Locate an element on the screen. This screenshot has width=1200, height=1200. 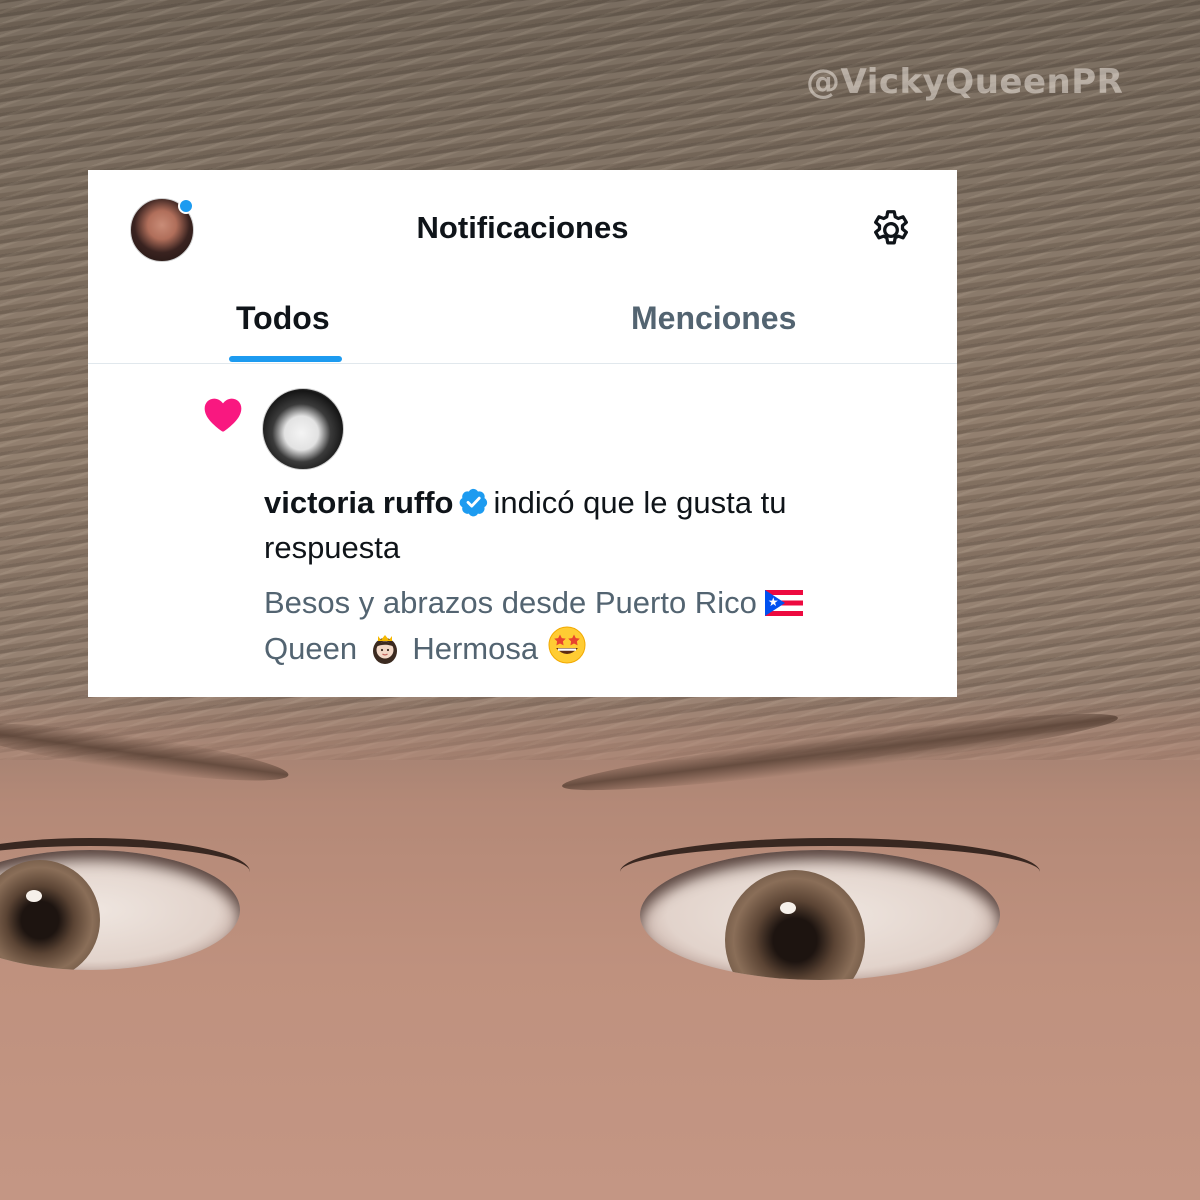
settings-gear-icon is located at coordinates (891, 230).